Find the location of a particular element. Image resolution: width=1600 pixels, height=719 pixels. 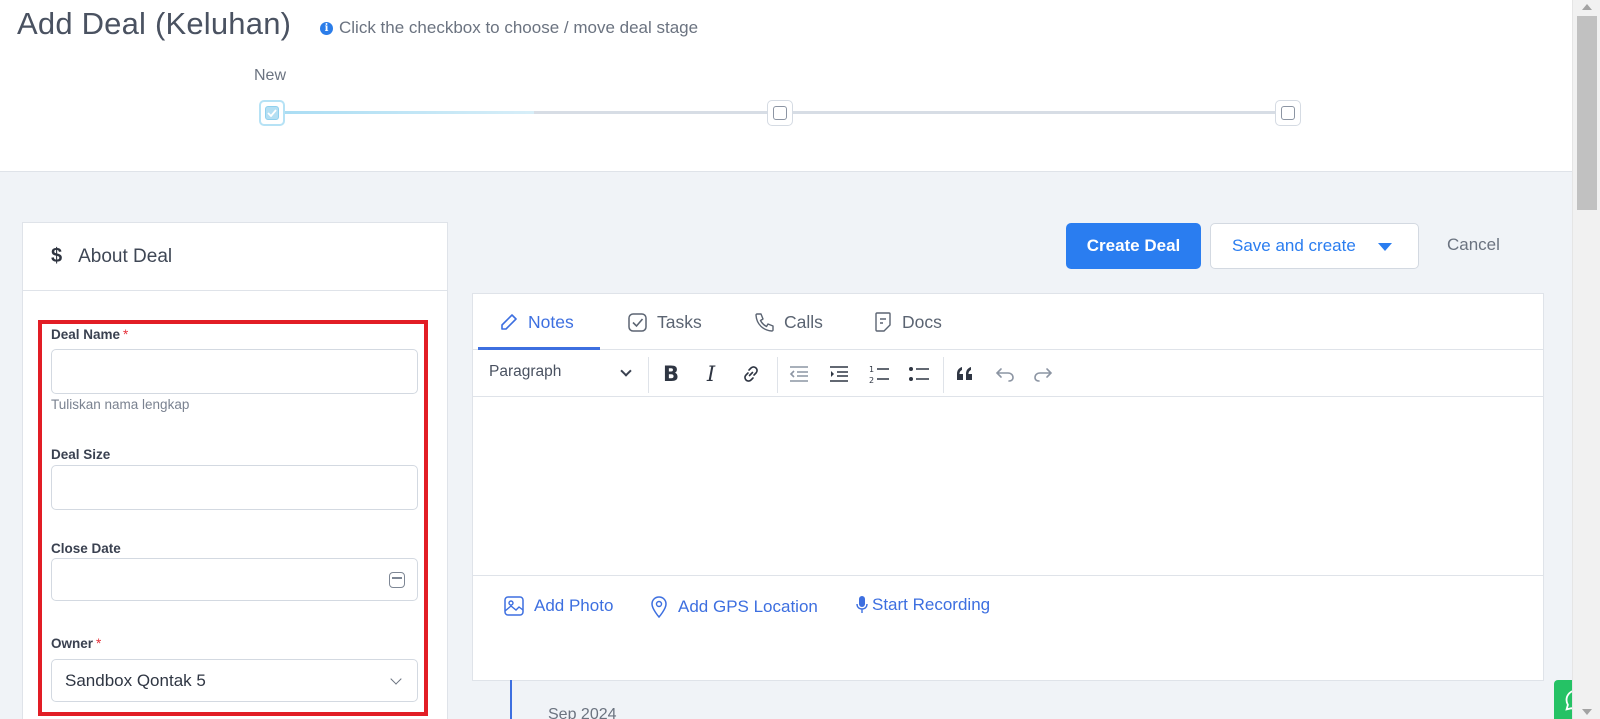

image-icon is located at coordinates (514, 606).